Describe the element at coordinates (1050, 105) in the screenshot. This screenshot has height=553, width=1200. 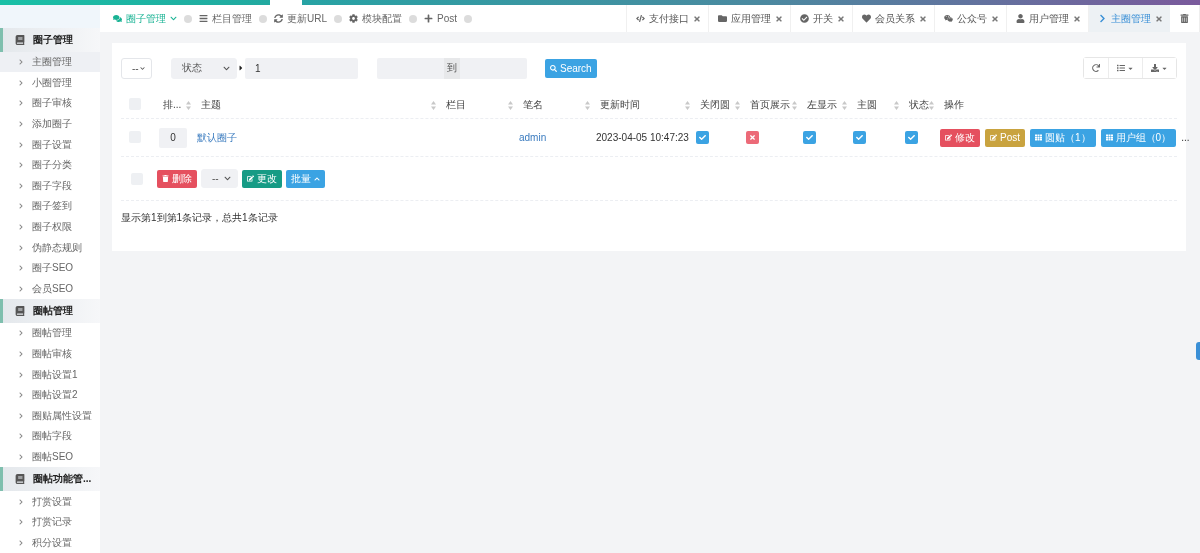
I see `column-header: 操作` at that location.